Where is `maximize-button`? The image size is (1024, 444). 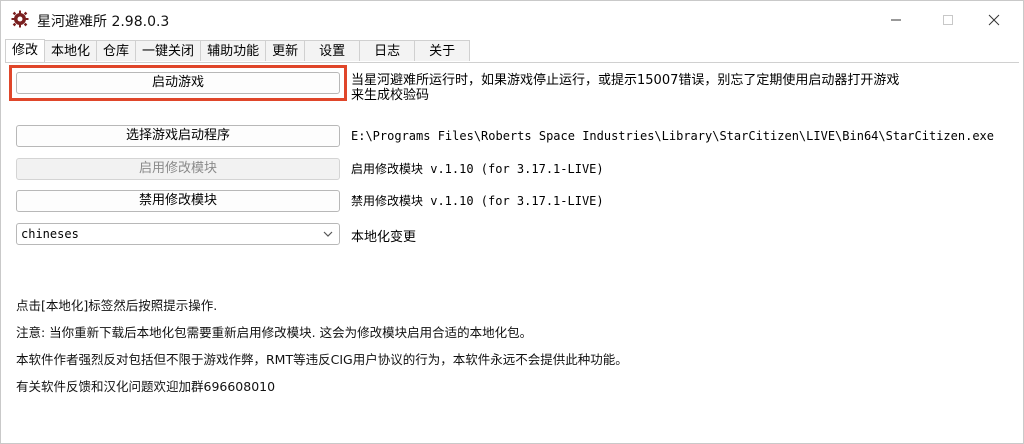
maximize-button is located at coordinates (948, 20).